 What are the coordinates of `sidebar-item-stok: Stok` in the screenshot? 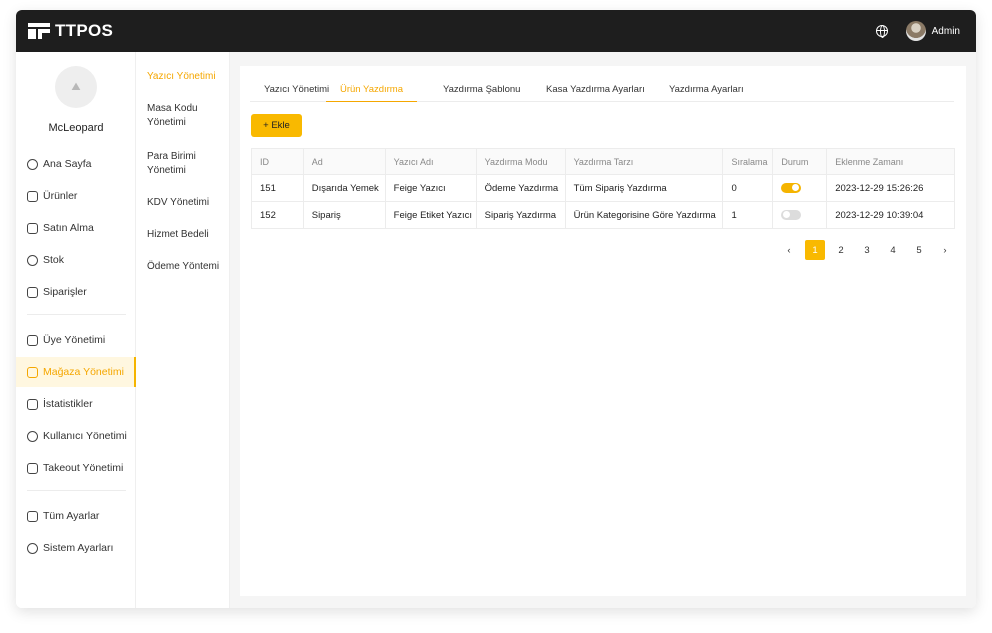 It's located at (76, 260).